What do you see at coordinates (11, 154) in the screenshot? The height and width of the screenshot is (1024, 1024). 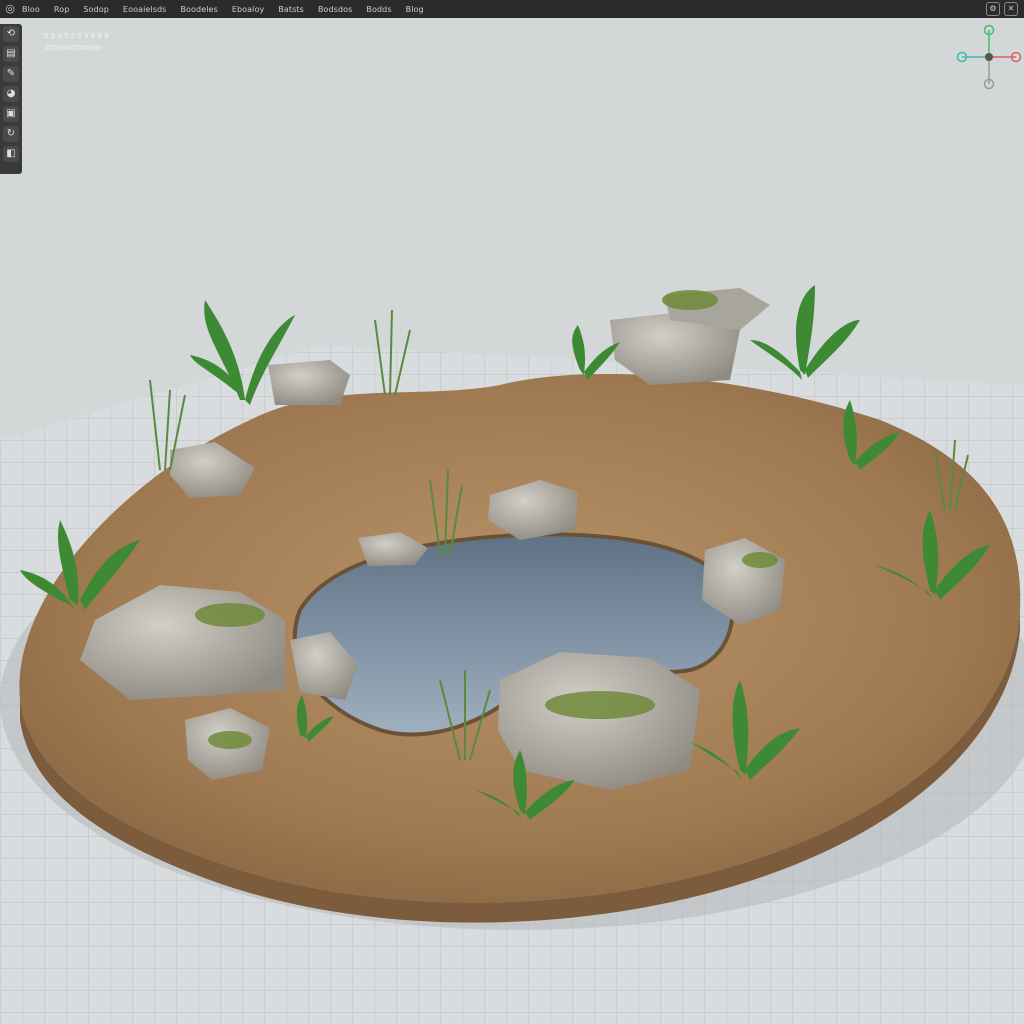 I see `bucket-tool-icon: ◧` at bounding box center [11, 154].